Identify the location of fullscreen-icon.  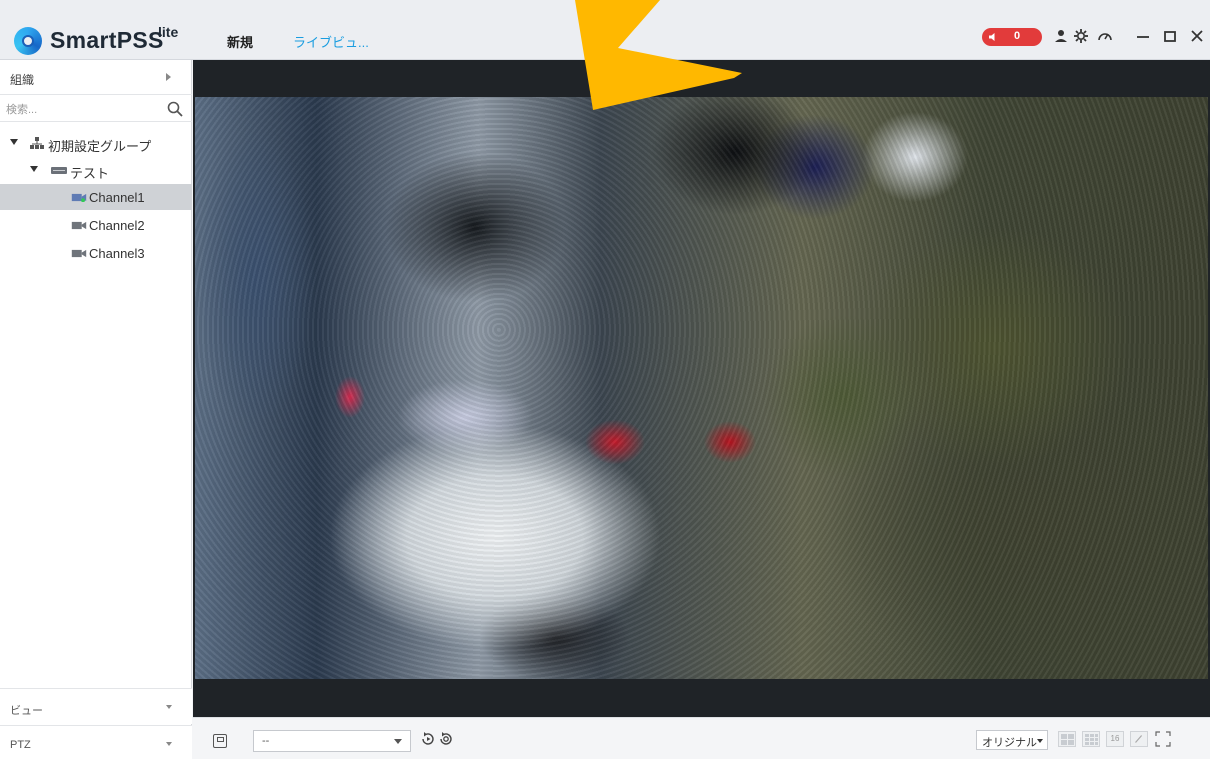
(1163, 739).